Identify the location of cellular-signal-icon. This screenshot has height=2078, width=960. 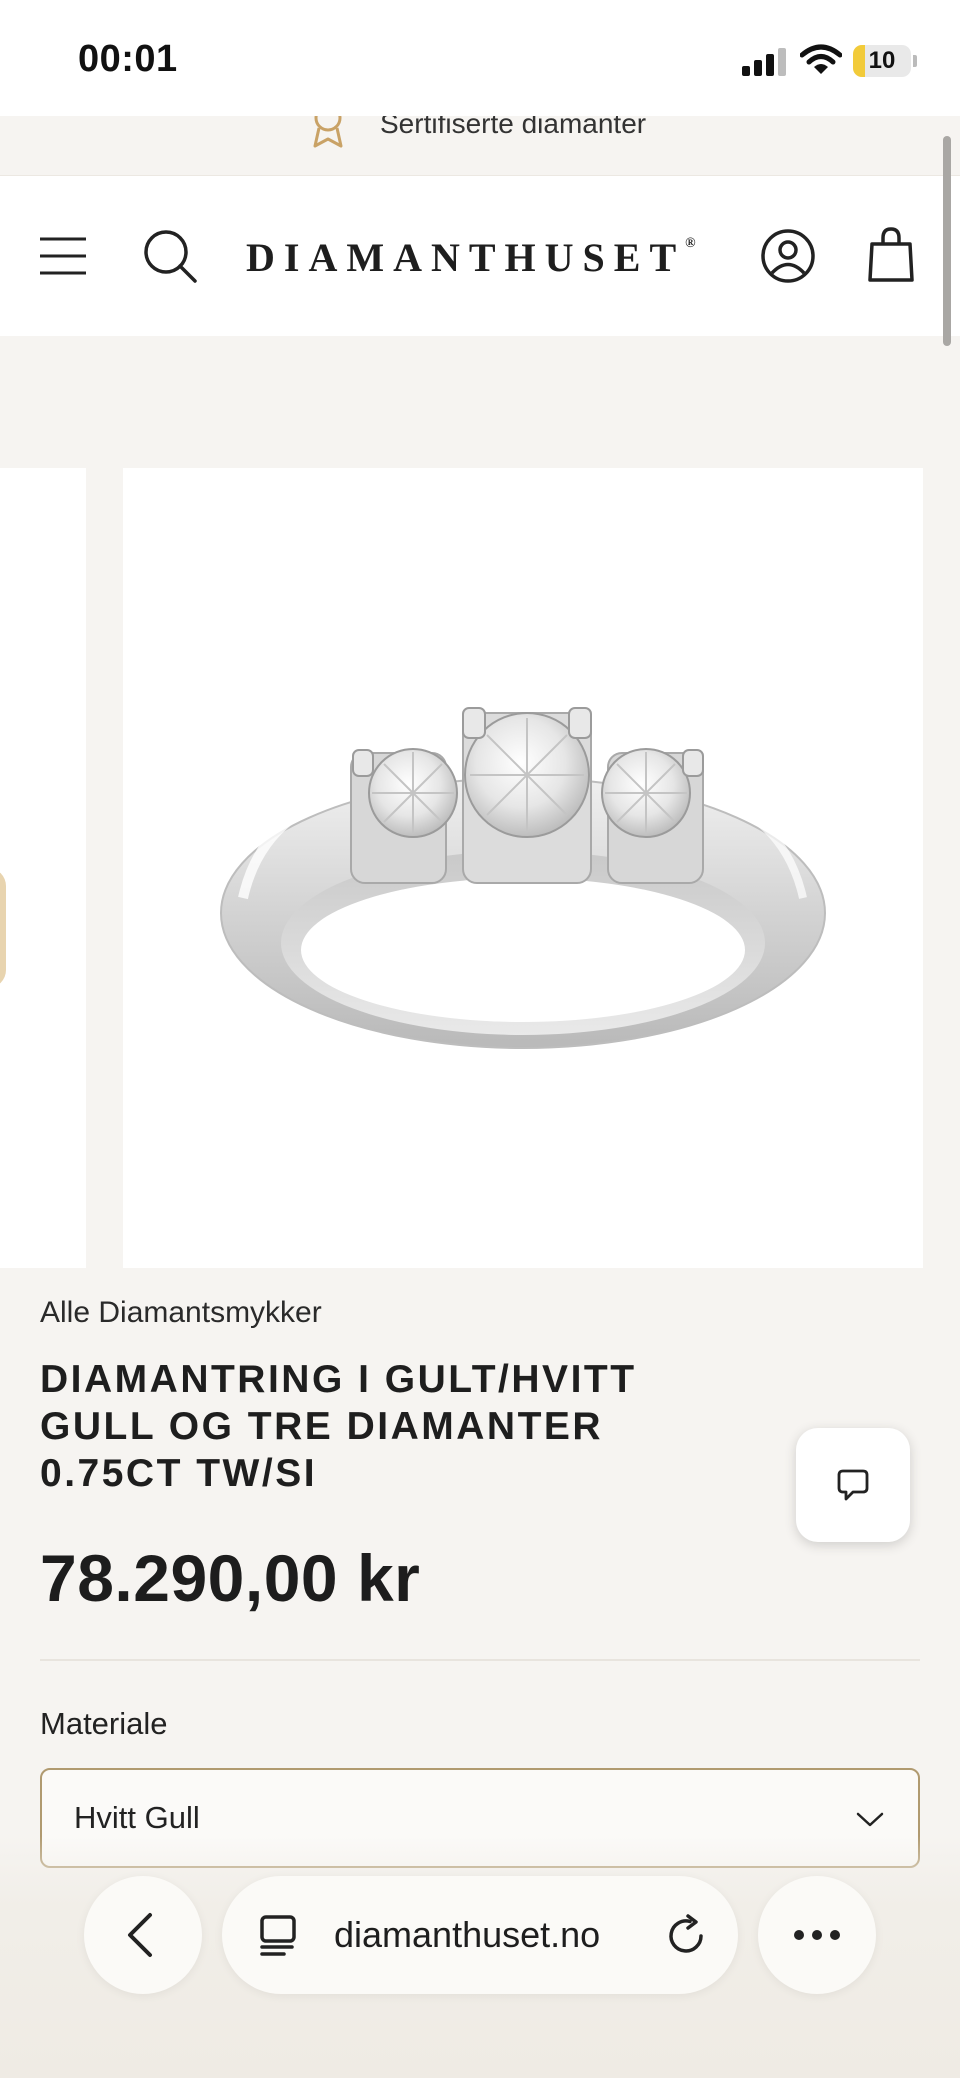
(765, 62).